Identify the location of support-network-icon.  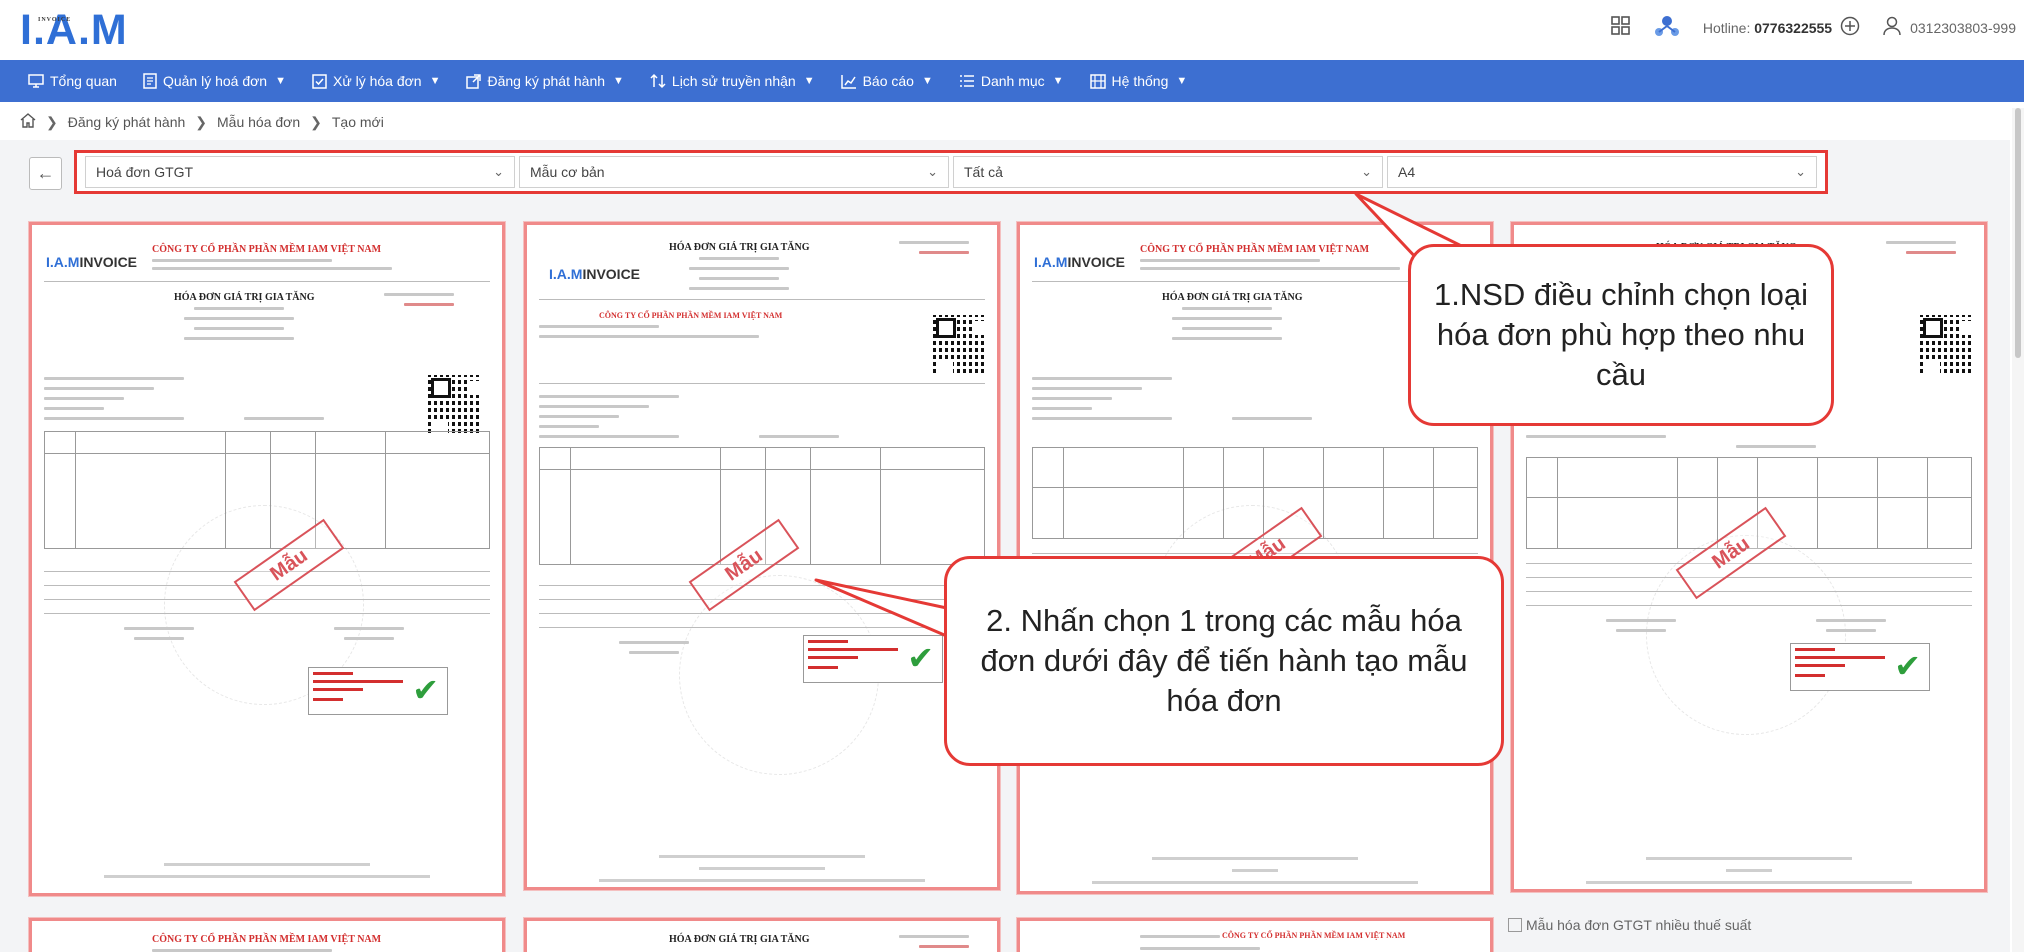
(1667, 27).